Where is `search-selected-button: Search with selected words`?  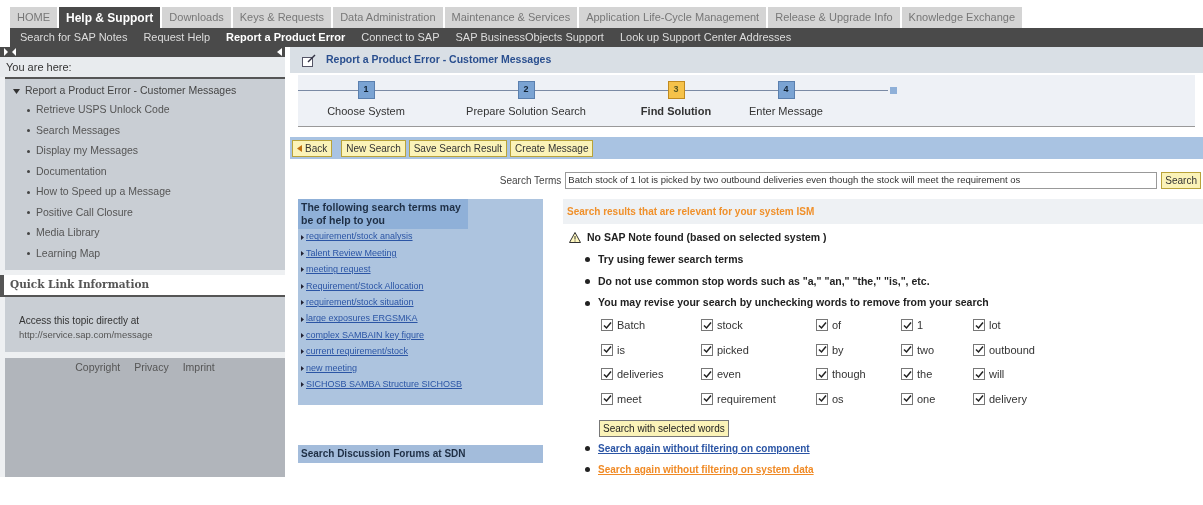 search-selected-button: Search with selected words is located at coordinates (664, 428).